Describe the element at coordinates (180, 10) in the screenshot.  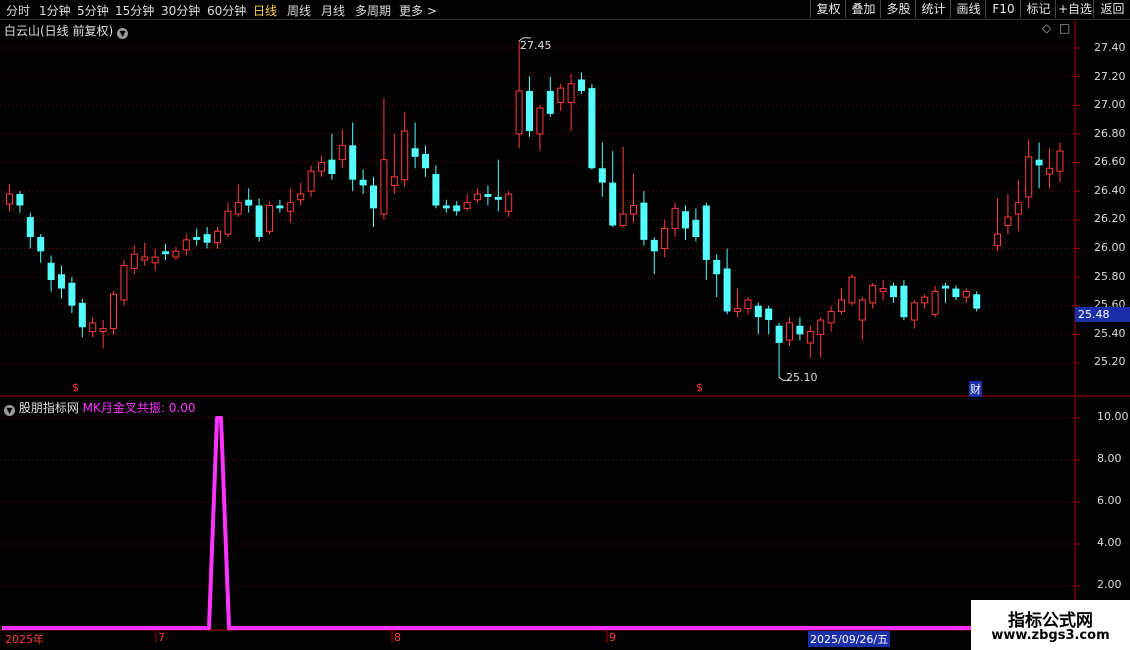
I see `tab-30min: 30分钟` at that location.